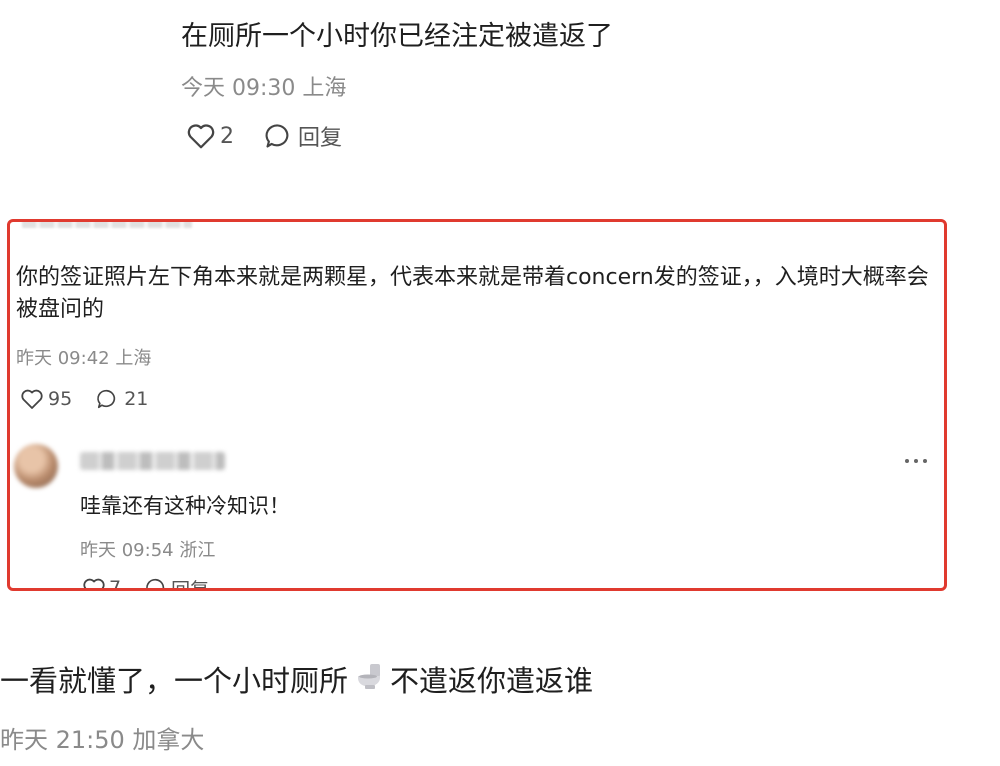  I want to click on reply-actions: 7 回复, so click(145, 582).